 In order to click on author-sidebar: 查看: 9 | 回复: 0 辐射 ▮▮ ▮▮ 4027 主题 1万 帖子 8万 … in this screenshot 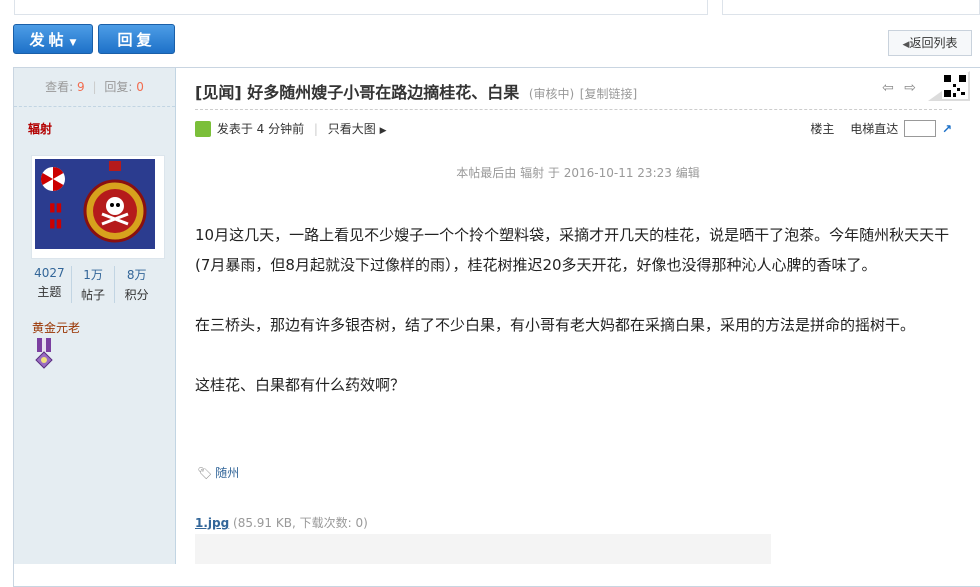, I will do `click(95, 316)`.